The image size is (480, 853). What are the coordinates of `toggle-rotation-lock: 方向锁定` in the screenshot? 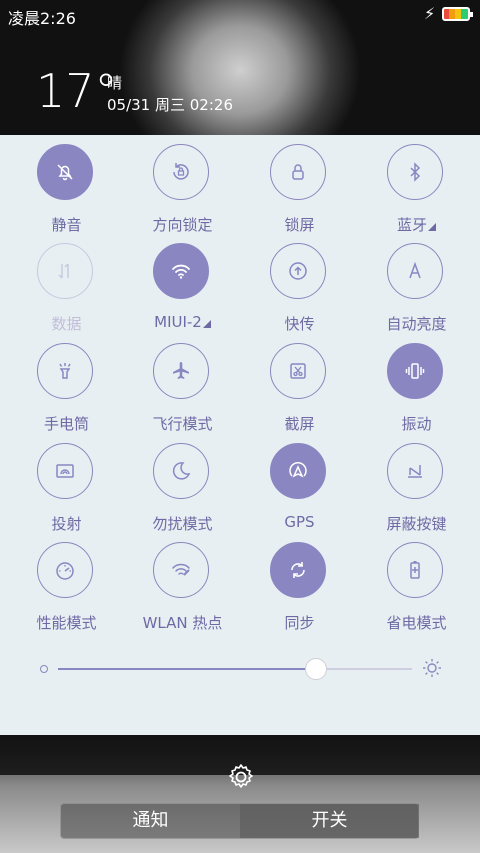 It's located at (182, 194).